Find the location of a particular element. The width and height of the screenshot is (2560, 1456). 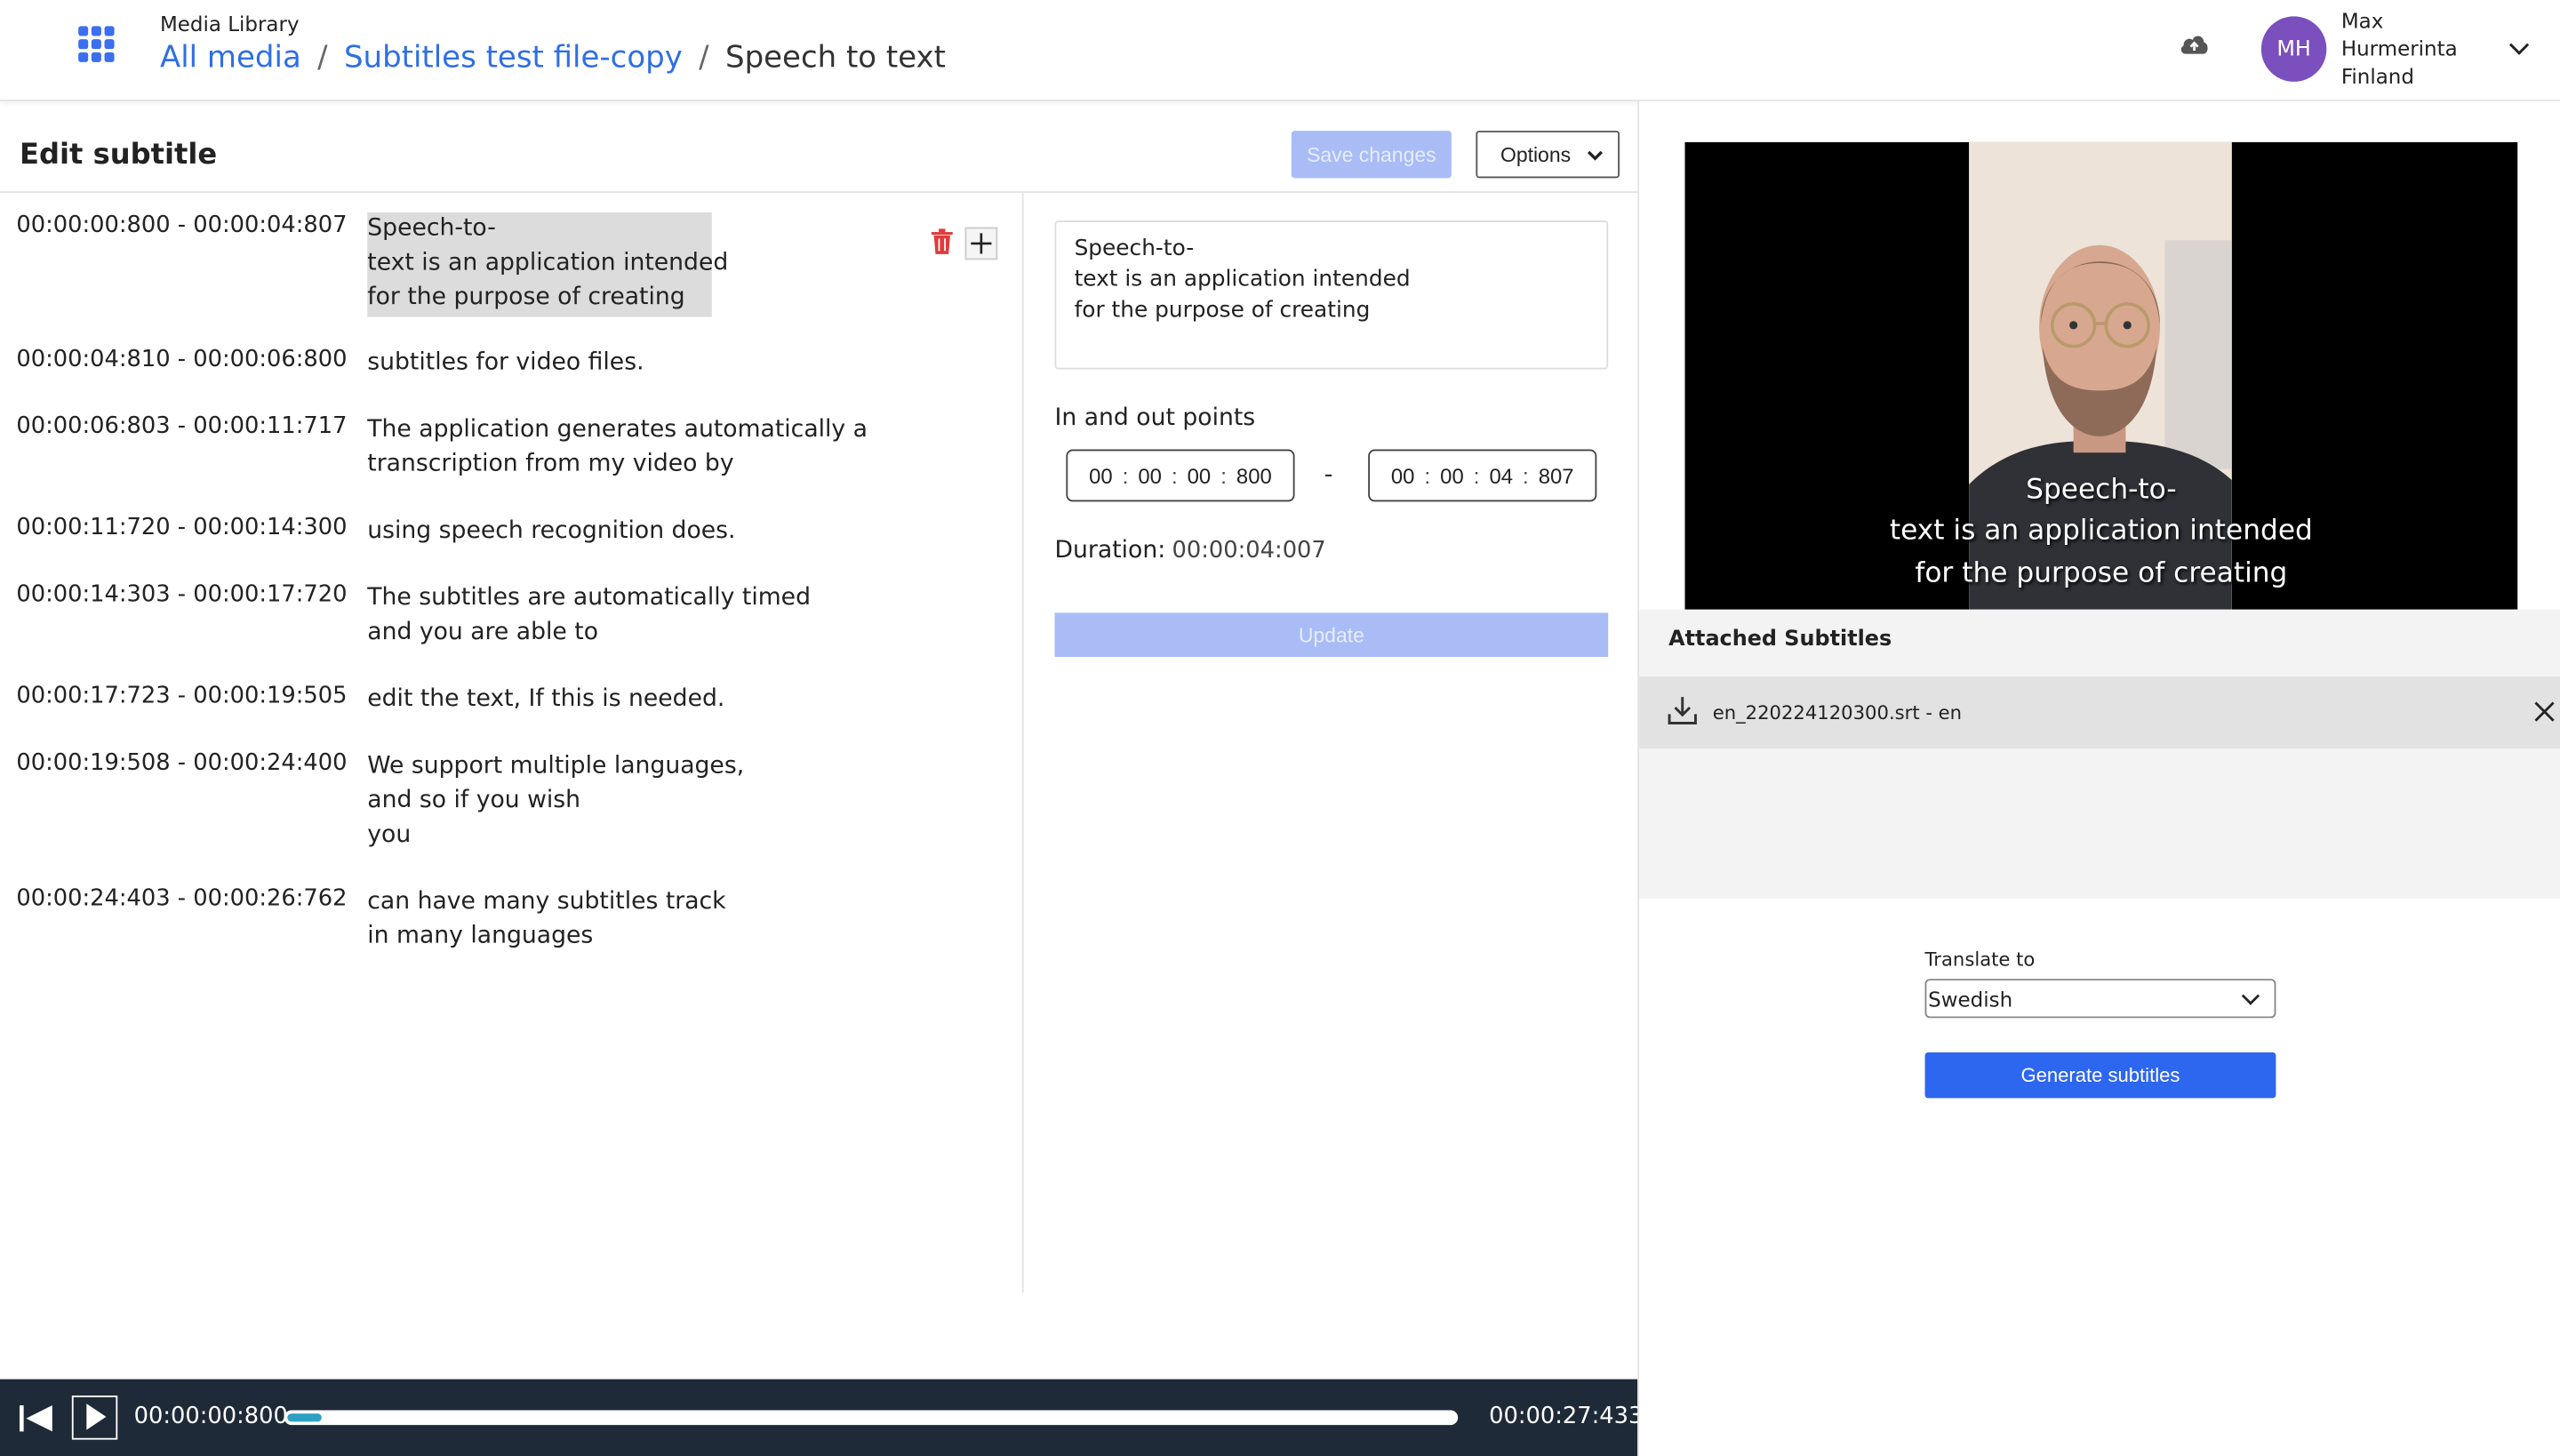

app-name: Media Library is located at coordinates (229, 23).